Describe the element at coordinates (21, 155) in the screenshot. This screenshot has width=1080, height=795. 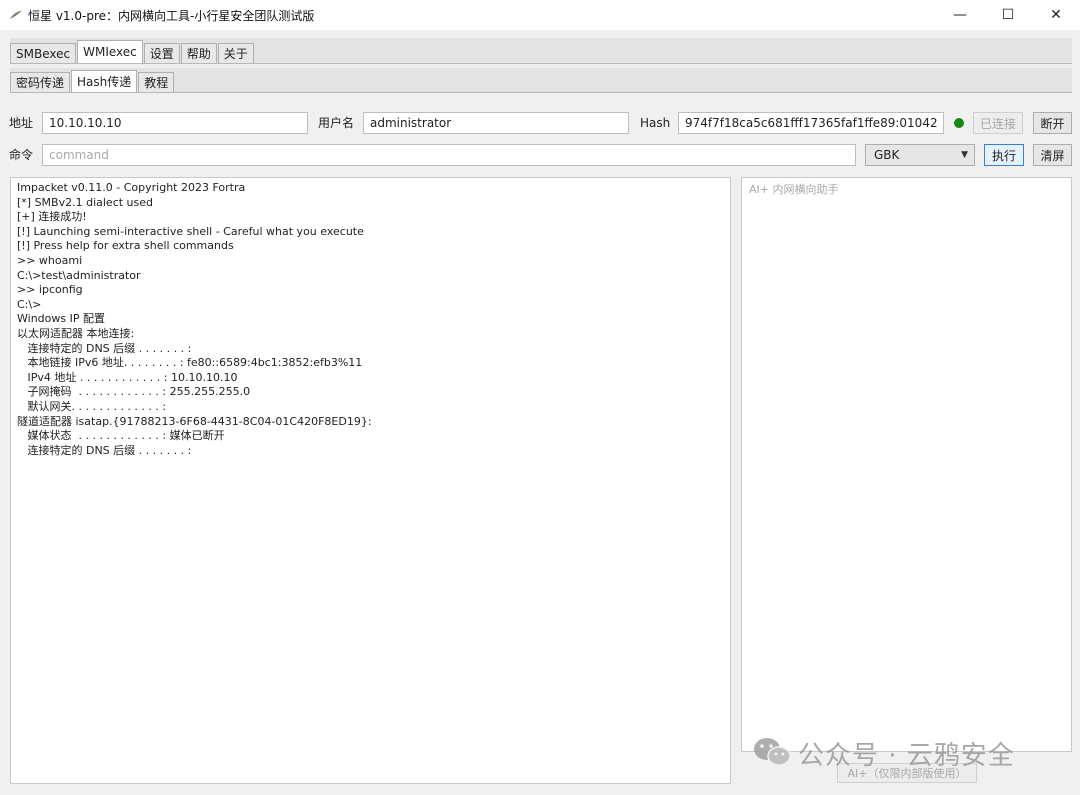
I see `command-label: 命令` at that location.